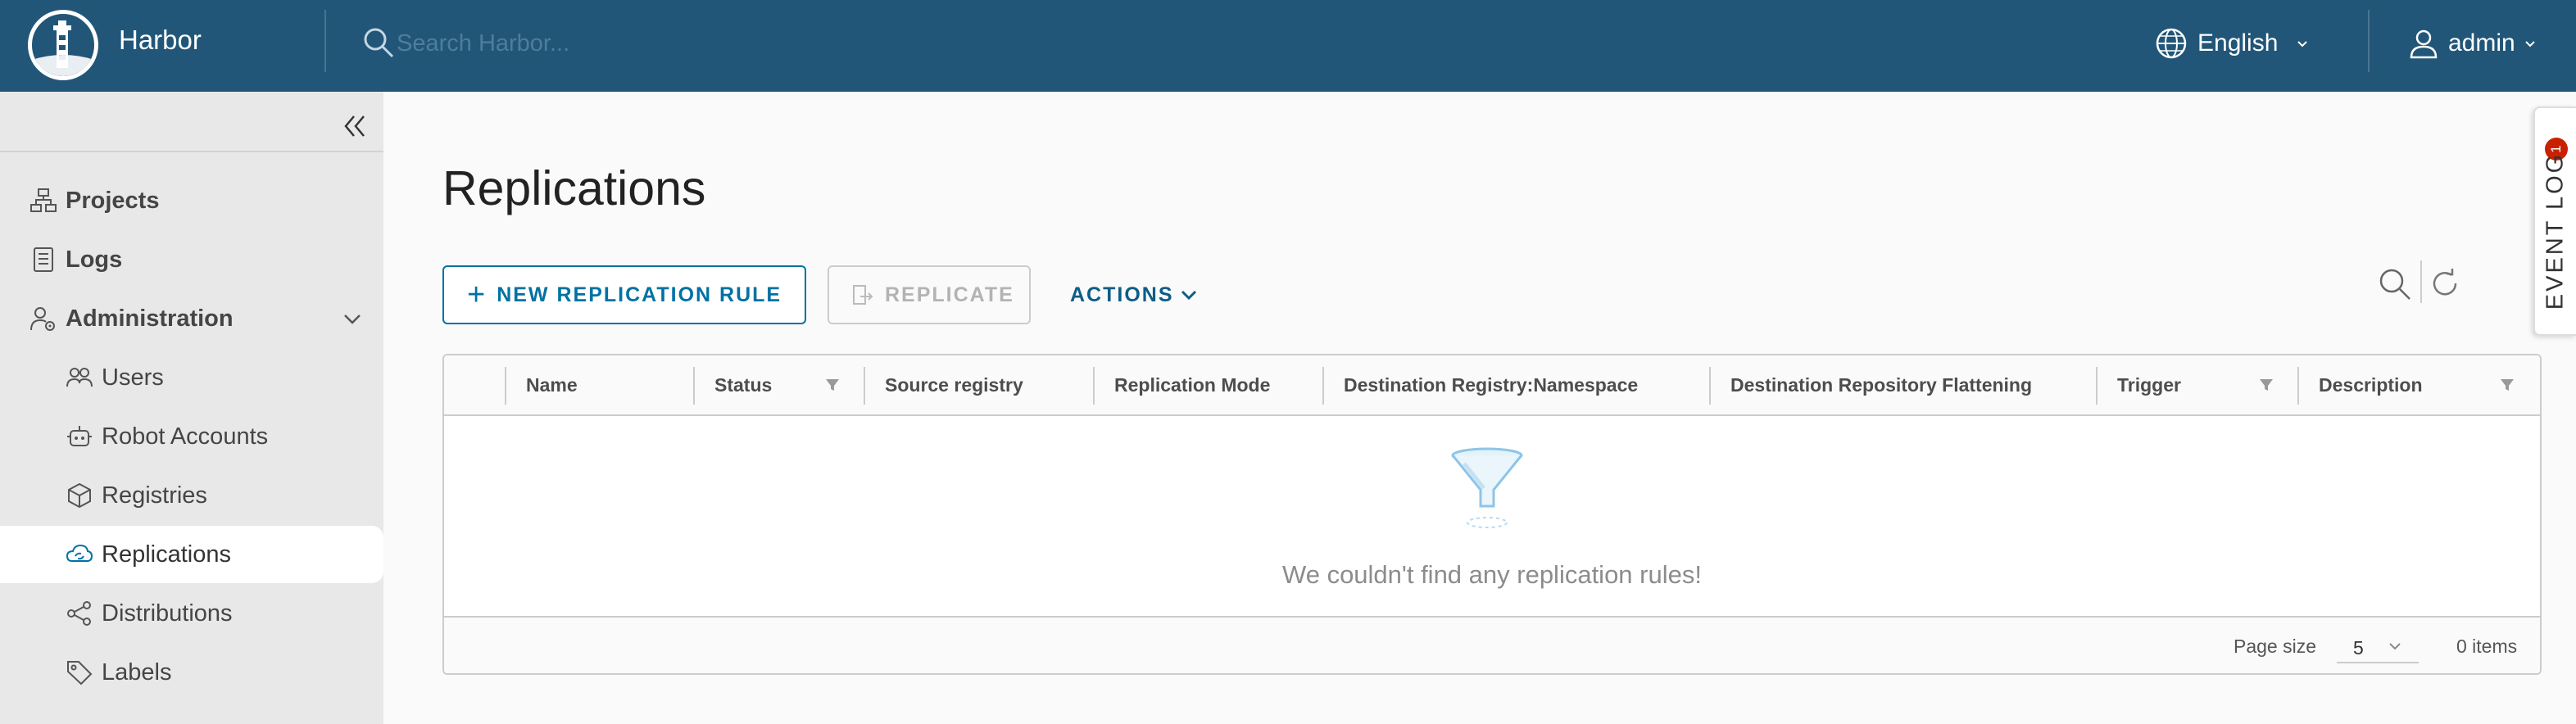 The image size is (2576, 724). I want to click on sidebar-item-label: Projects, so click(113, 201).